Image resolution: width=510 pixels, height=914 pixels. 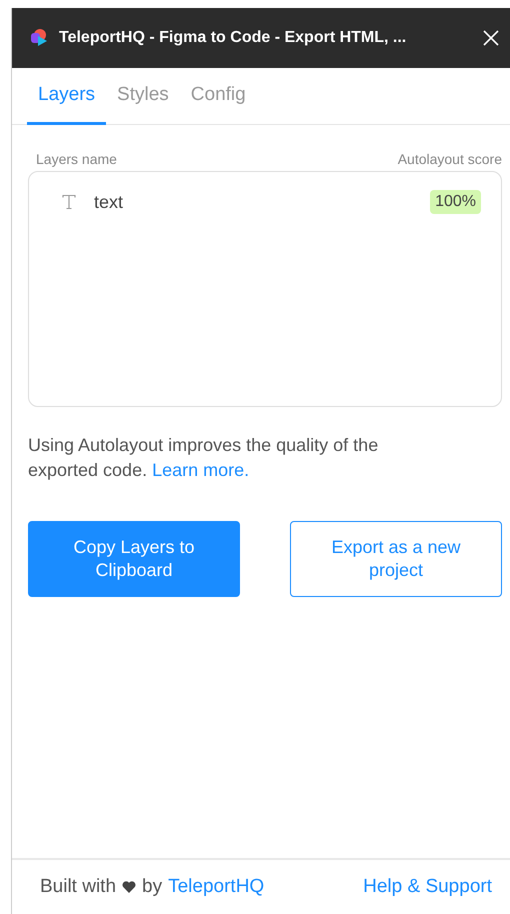 I want to click on copy-button: Copy Layers to Clipboard, so click(x=134, y=559).